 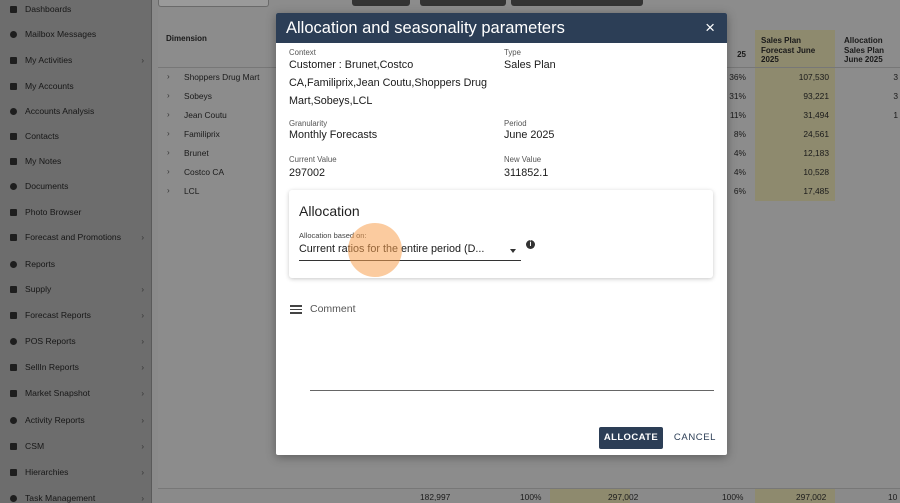 What do you see at coordinates (872, 50) in the screenshot?
I see `allocation-header: Allocation Sales Plan June 2025` at bounding box center [872, 50].